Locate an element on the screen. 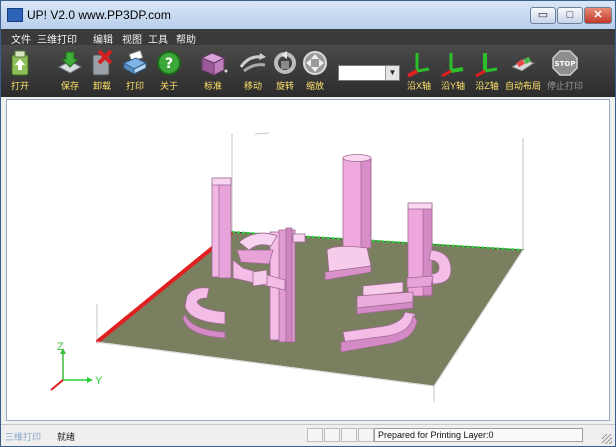 This screenshot has height=447, width=616. save-button: 保存 is located at coordinates (70, 72).